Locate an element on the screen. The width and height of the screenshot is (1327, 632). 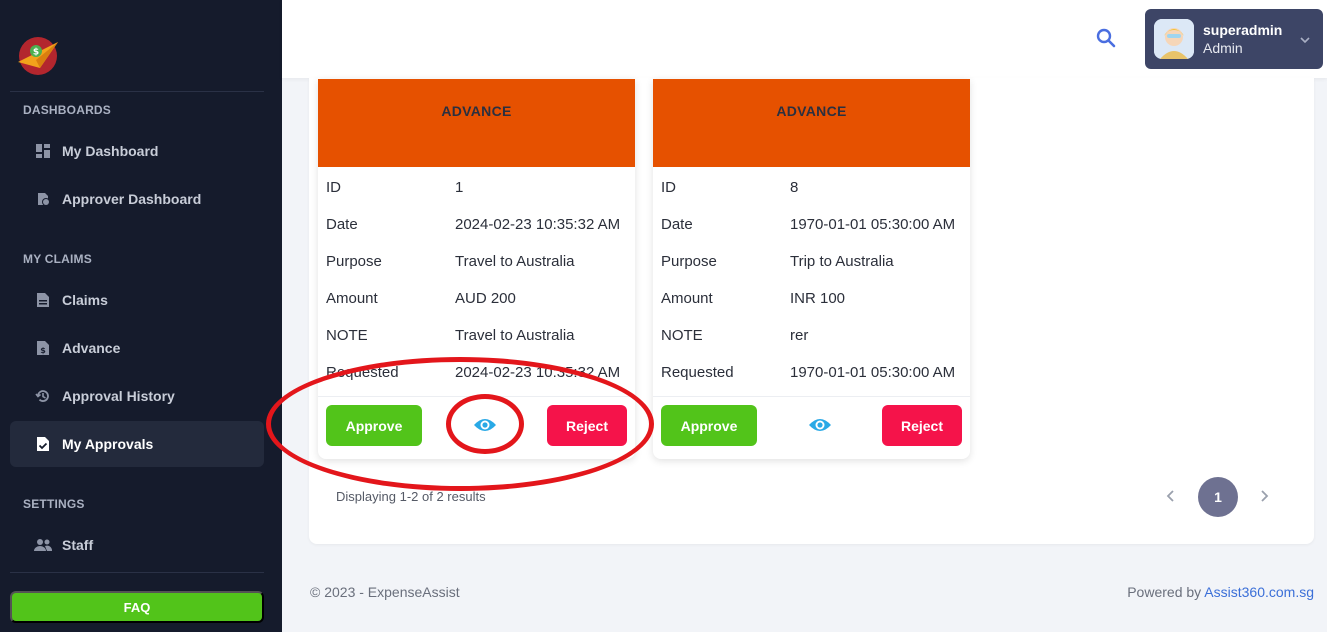
people-icon is located at coordinates (43, 545).